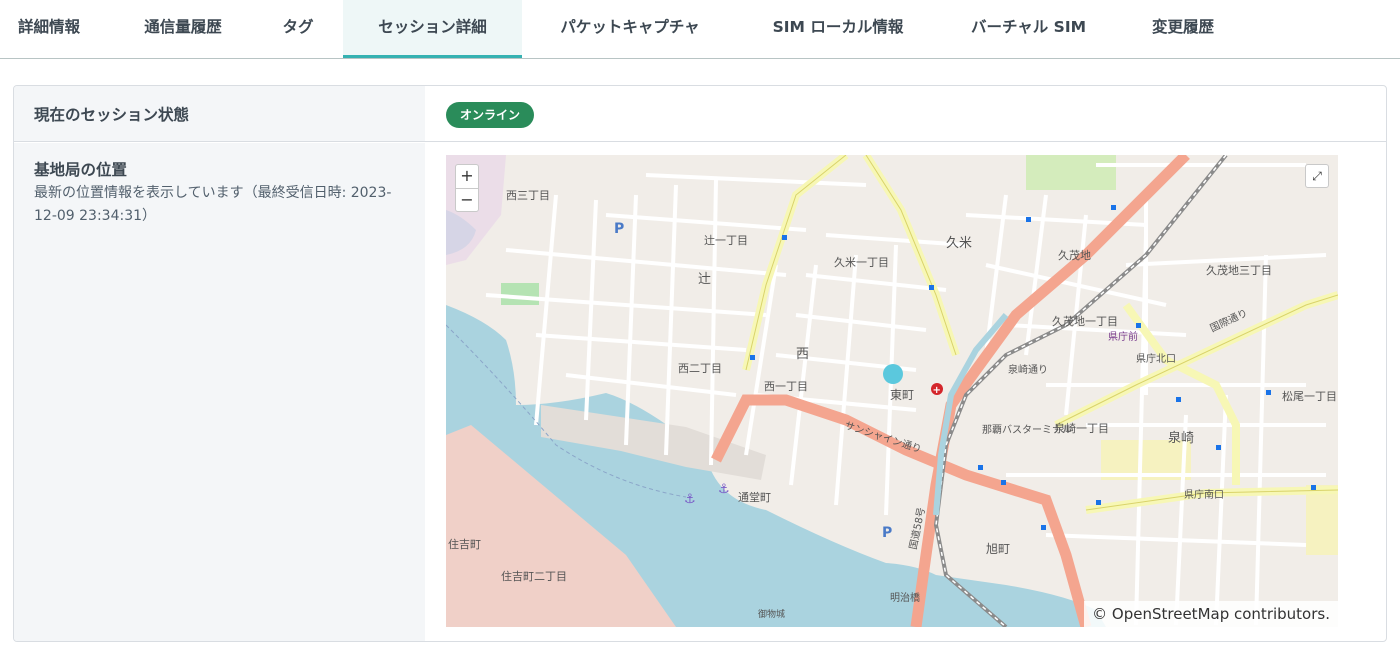  Describe the element at coordinates (1204, 494) in the screenshot. I see `map-label-kencho-minamiguchi: 県庁南口` at that location.